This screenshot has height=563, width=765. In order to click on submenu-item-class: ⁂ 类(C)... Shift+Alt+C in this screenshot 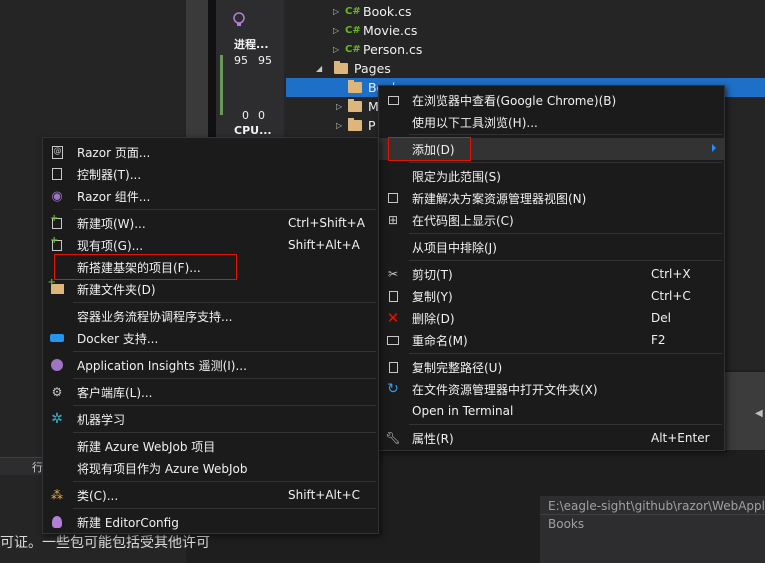, I will do `click(210, 495)`.